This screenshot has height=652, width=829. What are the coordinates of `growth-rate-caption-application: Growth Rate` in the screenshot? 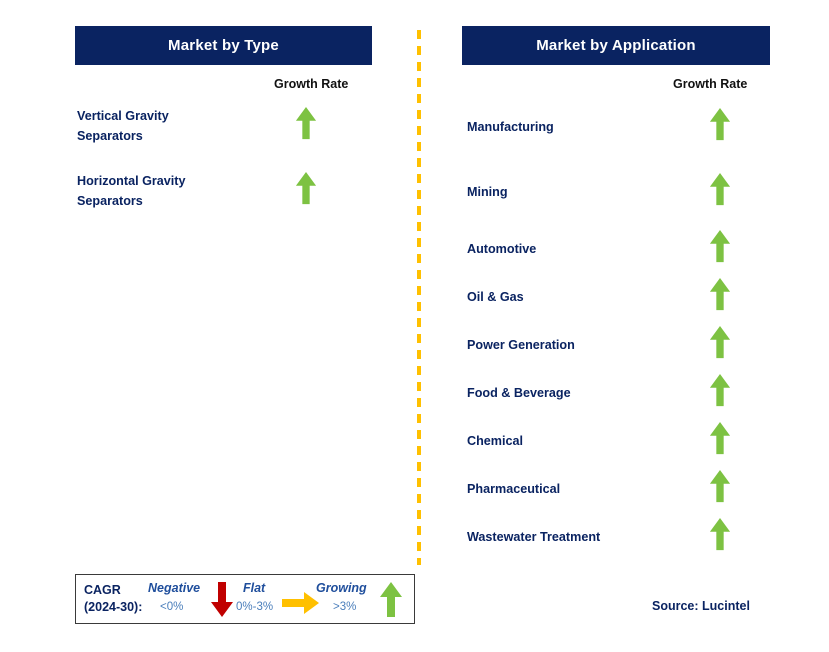 It's located at (710, 84).